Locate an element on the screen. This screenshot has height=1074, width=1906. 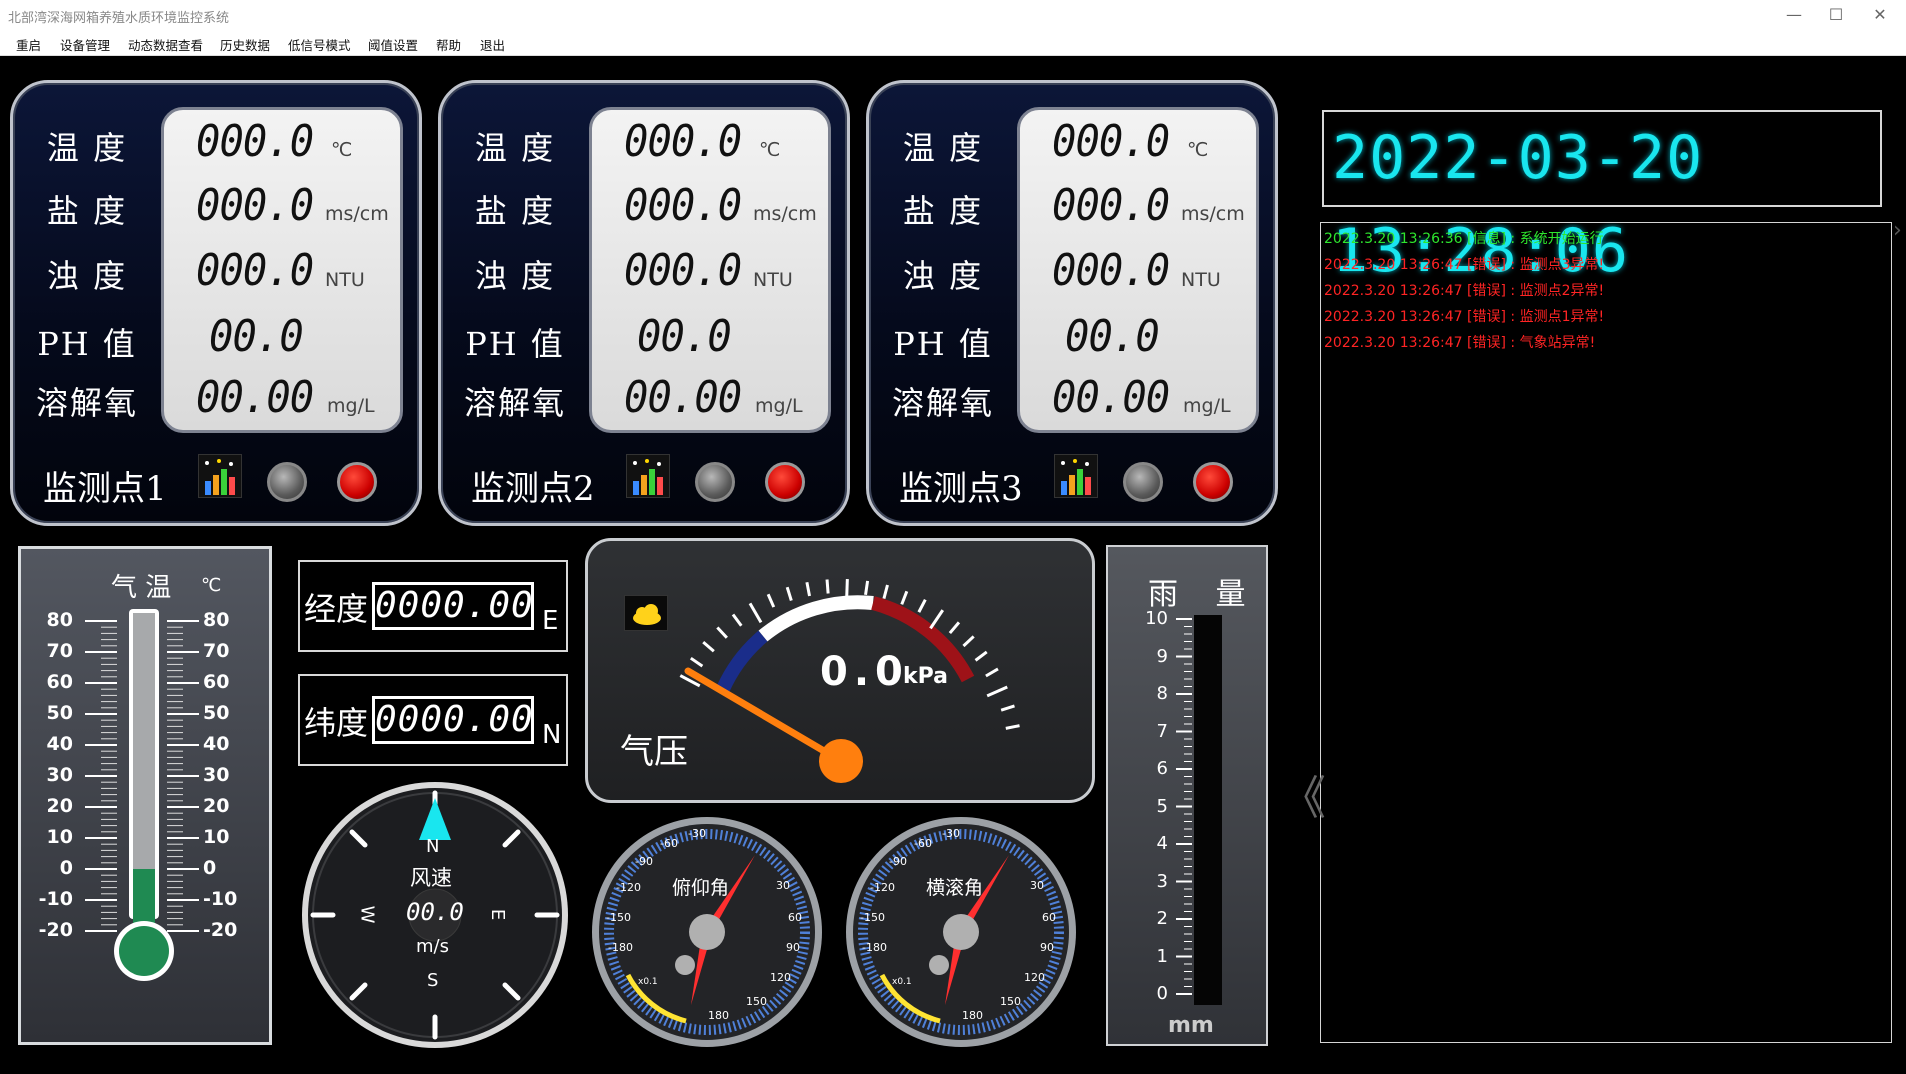
roll-tick: -150 is located at coordinates (872, 917).